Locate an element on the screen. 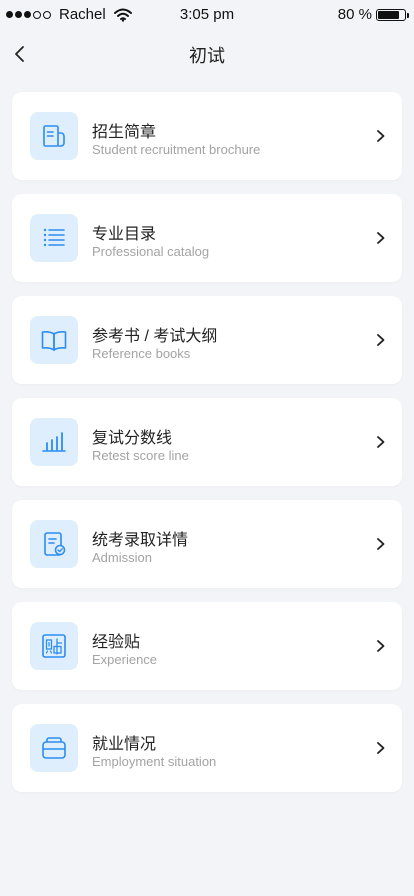 The height and width of the screenshot is (896, 414). list-icon is located at coordinates (54, 238).